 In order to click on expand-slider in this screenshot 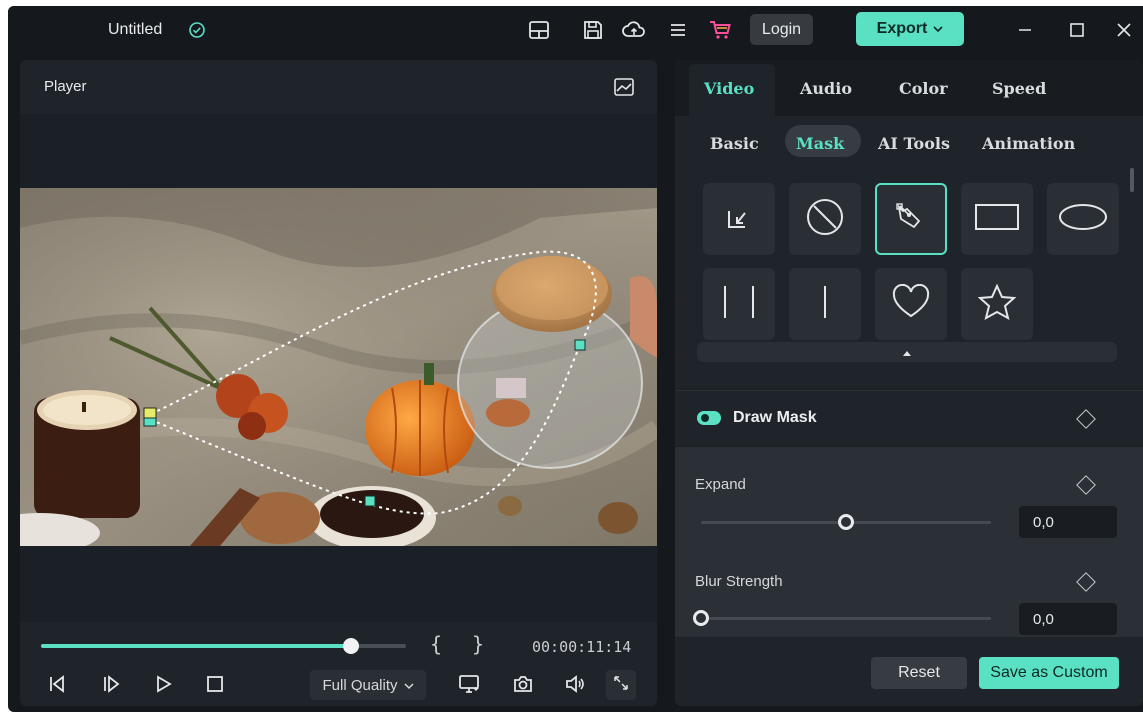, I will do `click(846, 522)`.